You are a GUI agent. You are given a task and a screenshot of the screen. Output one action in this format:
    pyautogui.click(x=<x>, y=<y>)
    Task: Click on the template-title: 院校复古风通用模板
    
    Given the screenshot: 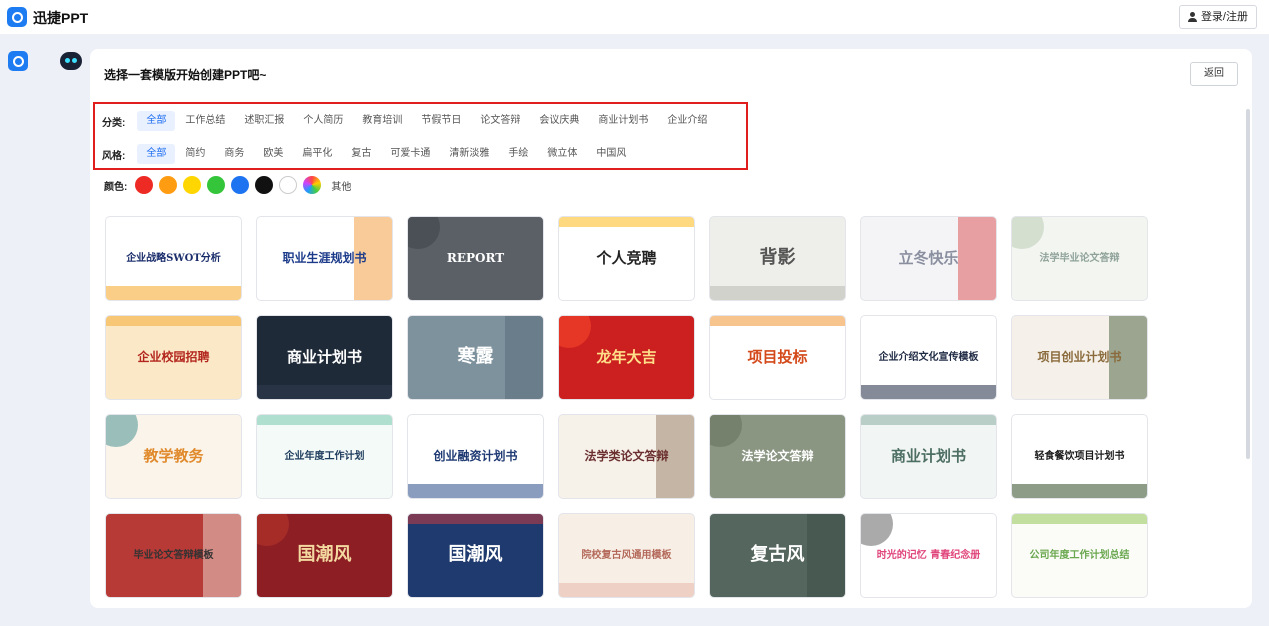 What is the action you would take?
    pyautogui.click(x=626, y=555)
    